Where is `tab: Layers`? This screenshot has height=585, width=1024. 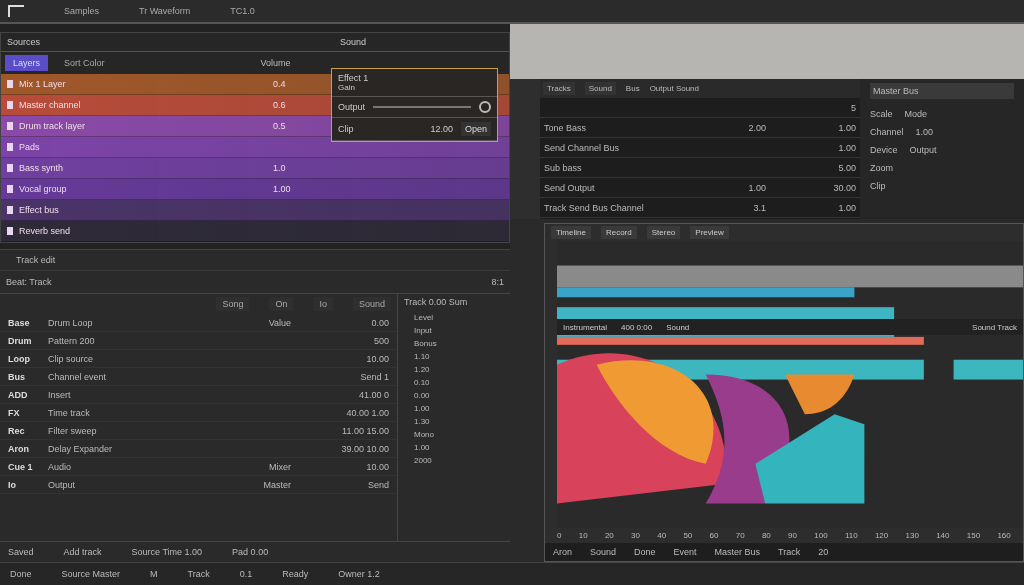 tab: Layers is located at coordinates (26, 63).